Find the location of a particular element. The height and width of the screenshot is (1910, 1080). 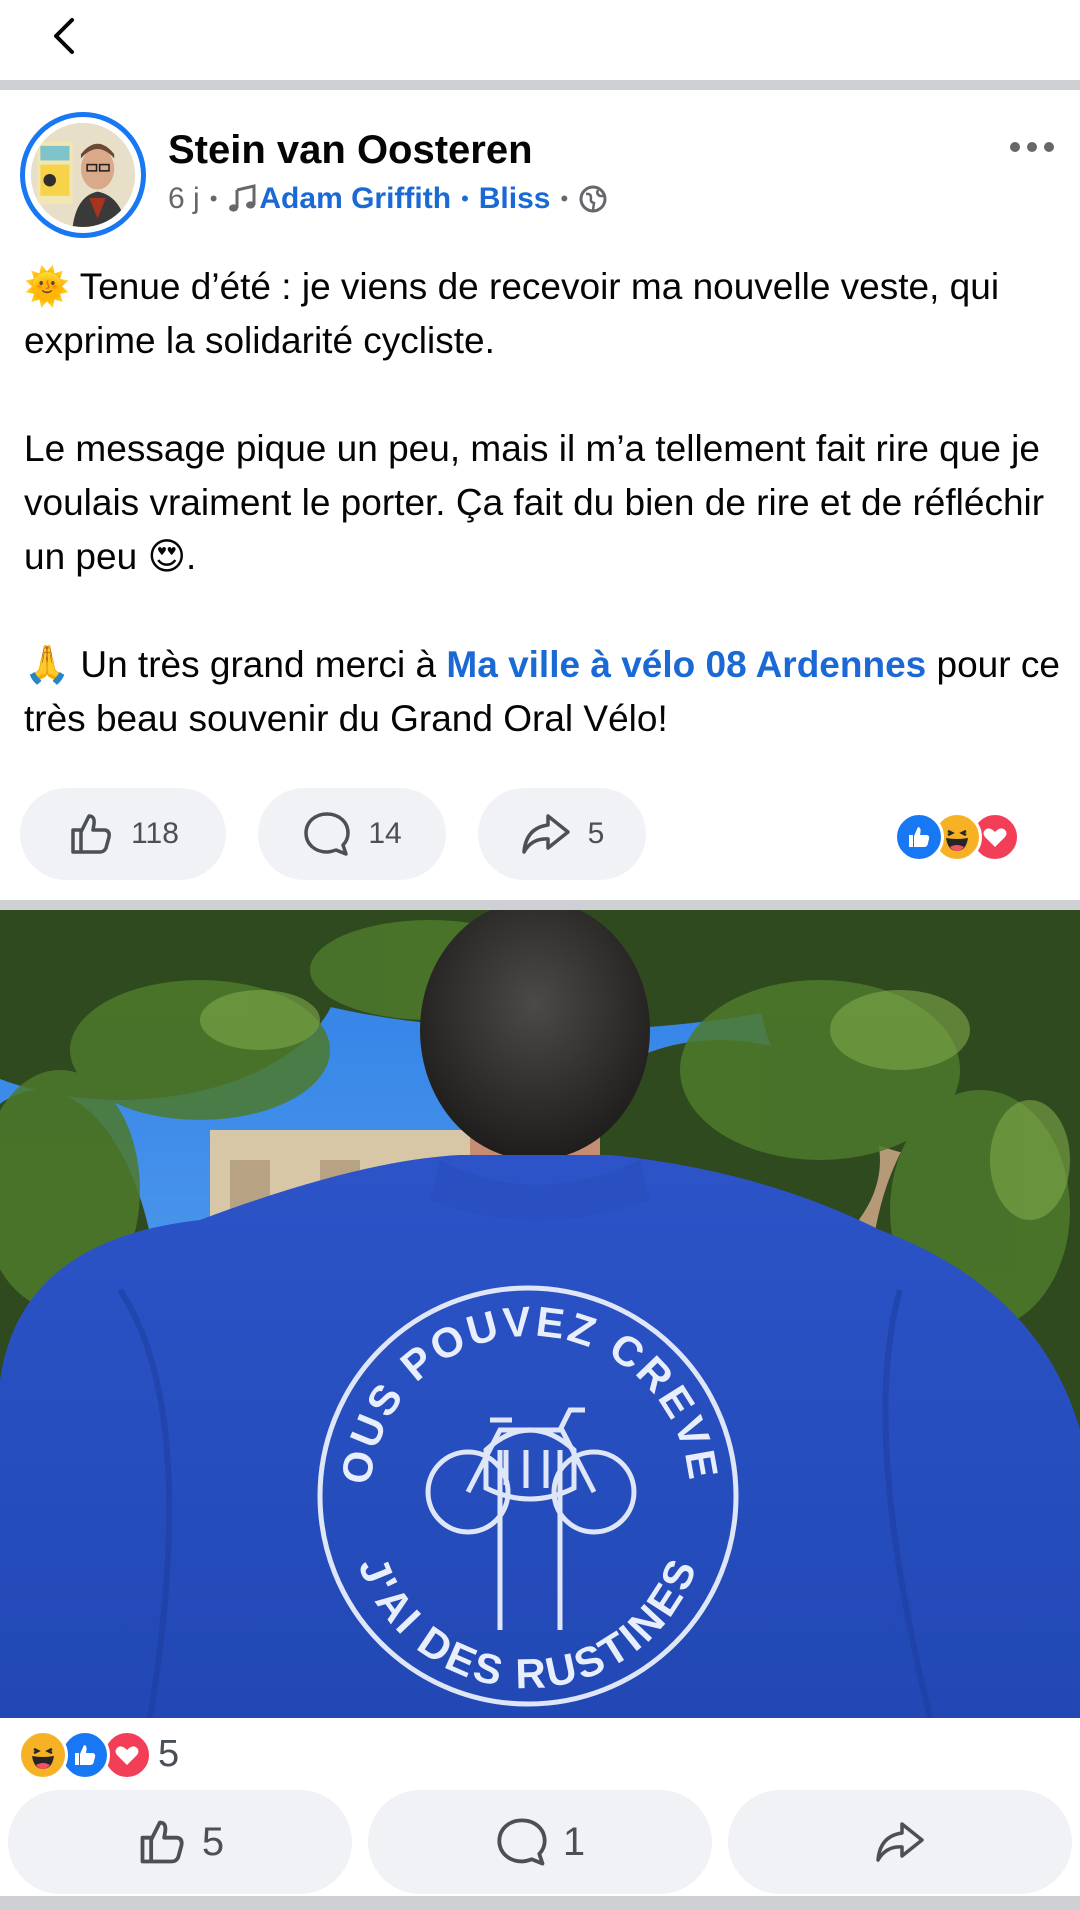

photo-like-count: 5 is located at coordinates (213, 1841).